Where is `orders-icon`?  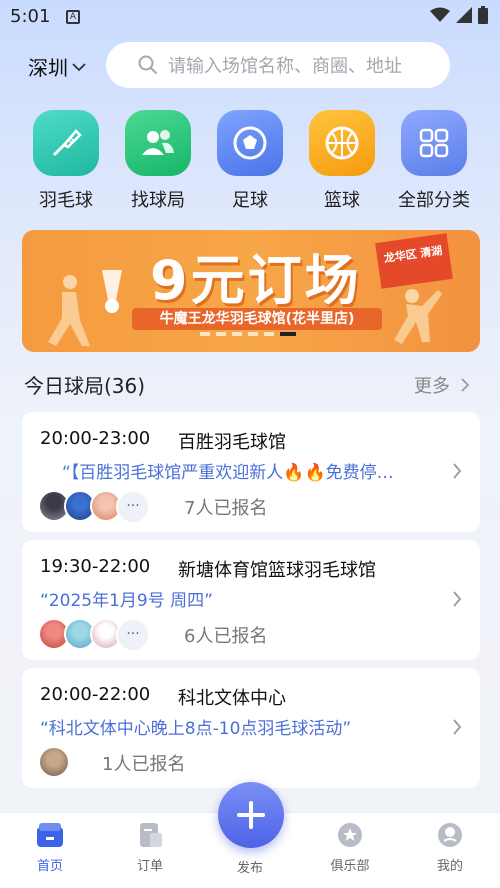 orders-icon is located at coordinates (151, 835).